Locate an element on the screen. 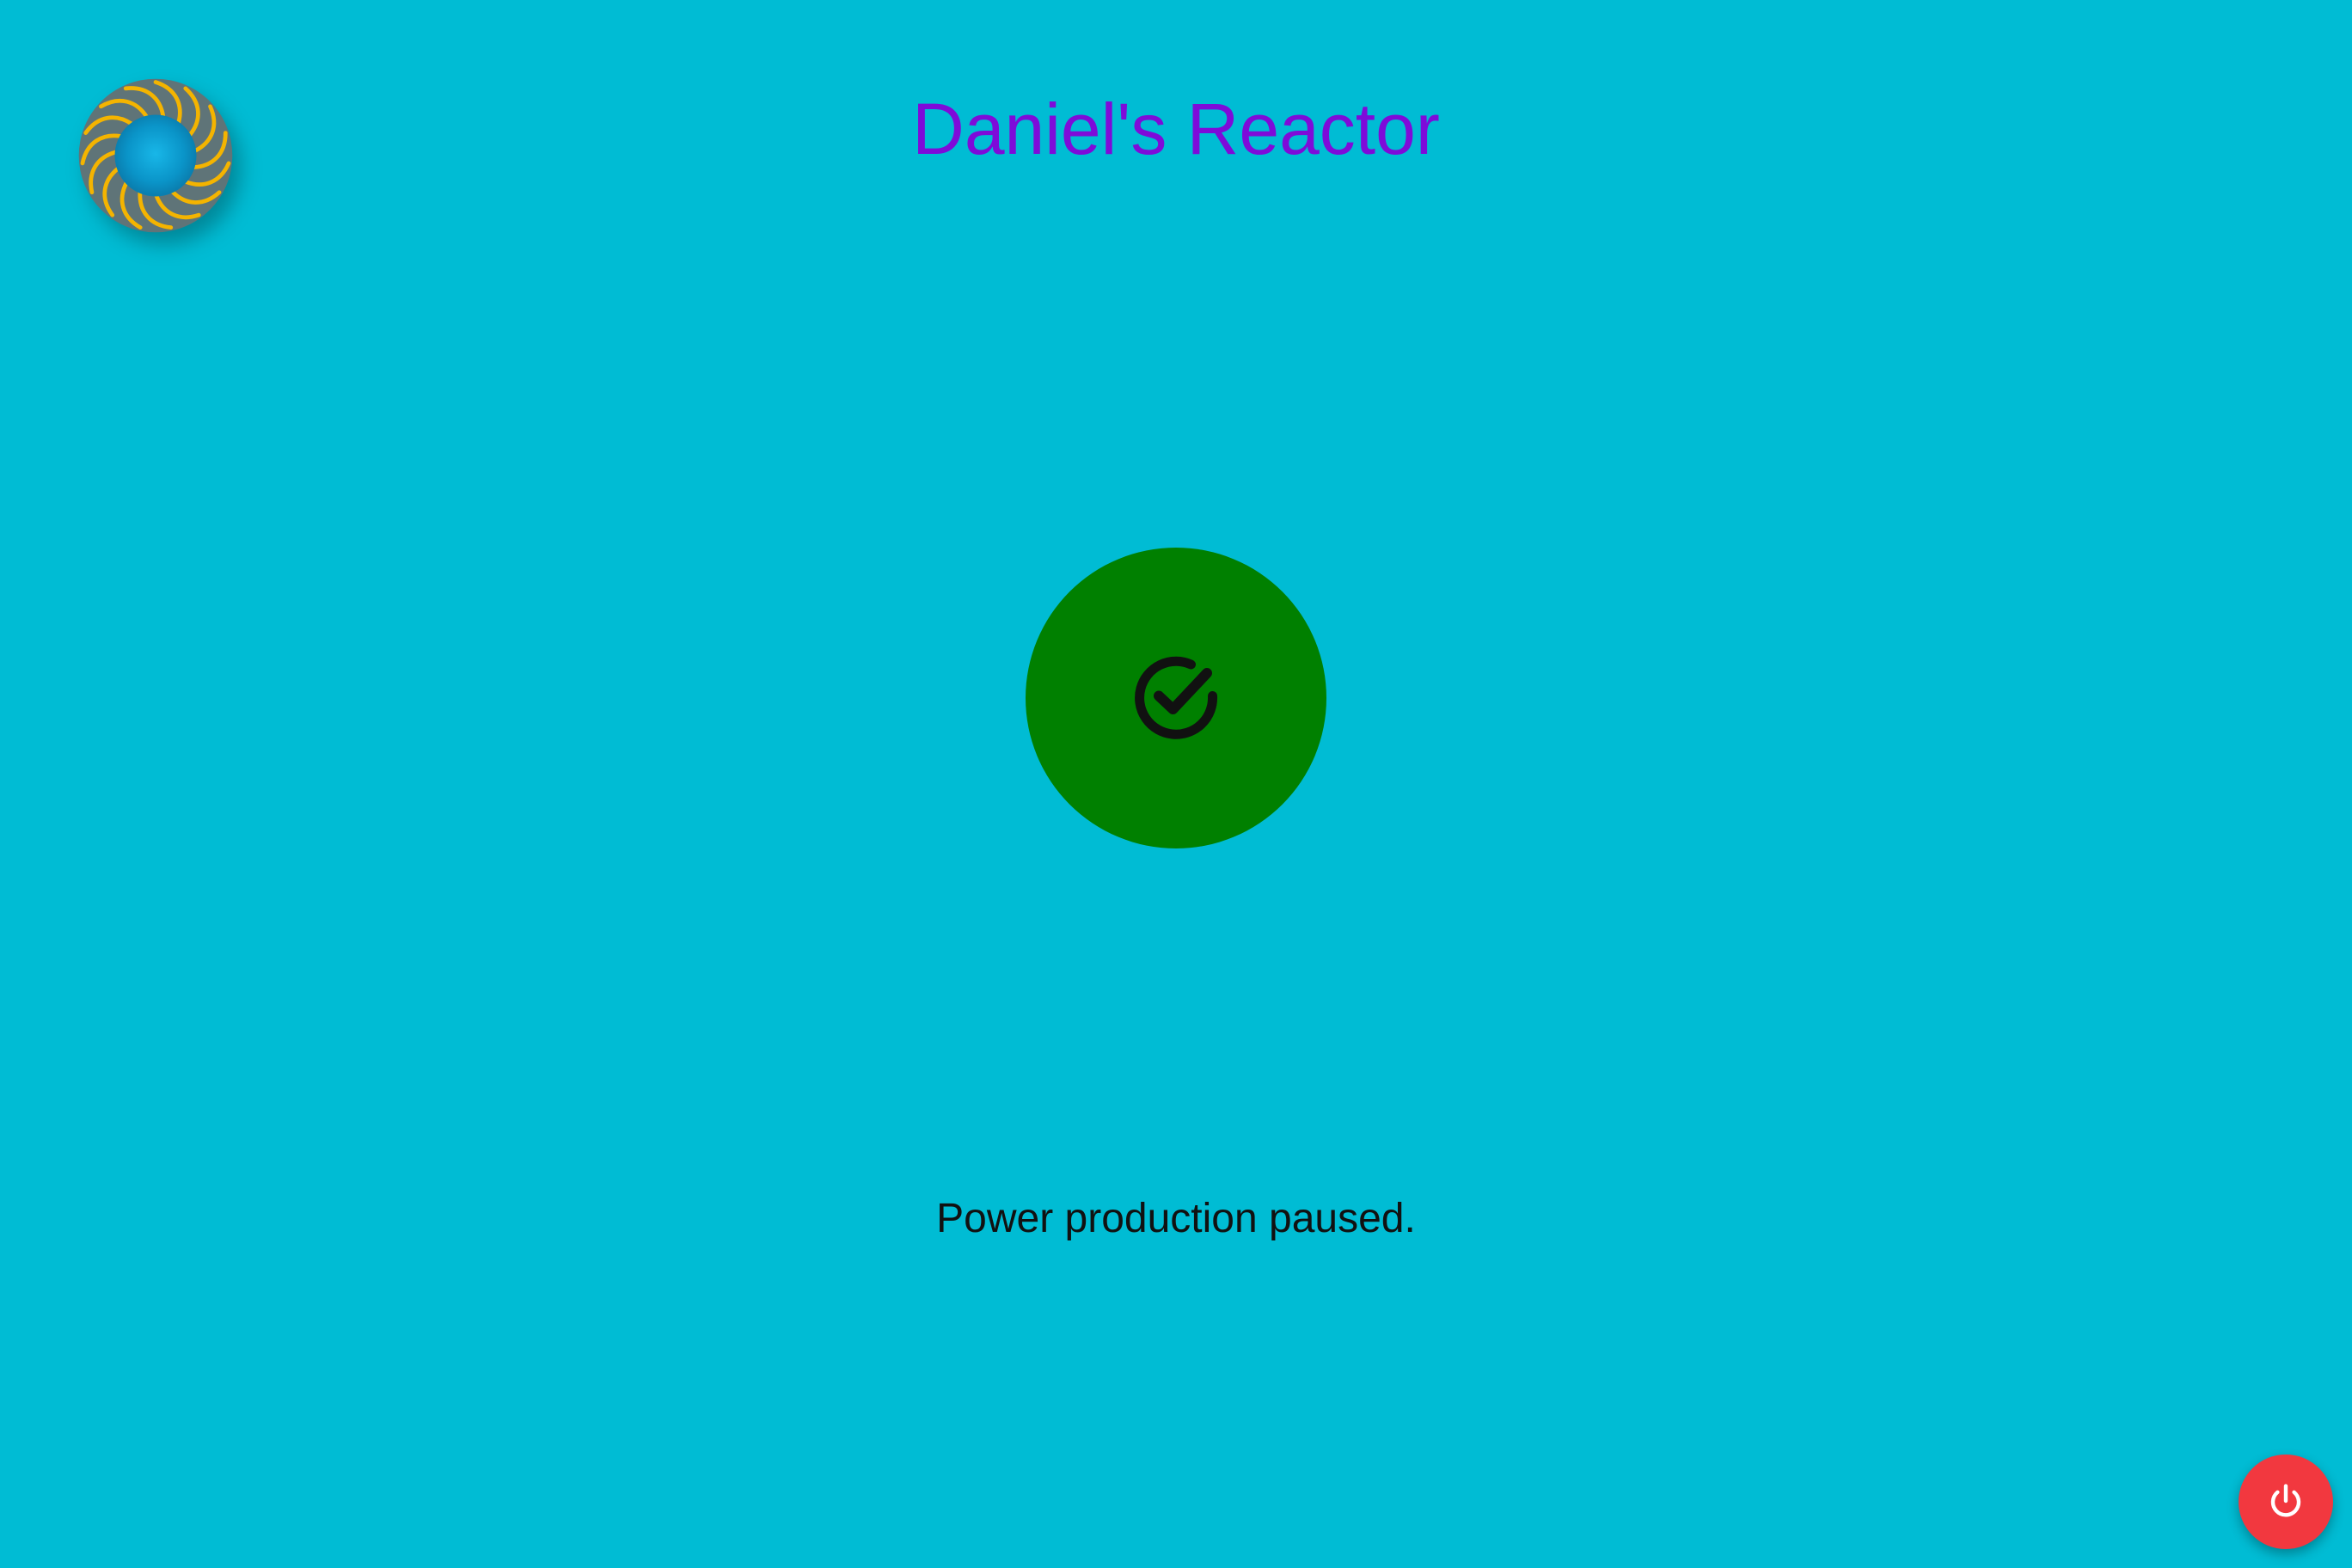 Image resolution: width=2352 pixels, height=1568 pixels. status-message: Power production paused. is located at coordinates (1176, 1218).